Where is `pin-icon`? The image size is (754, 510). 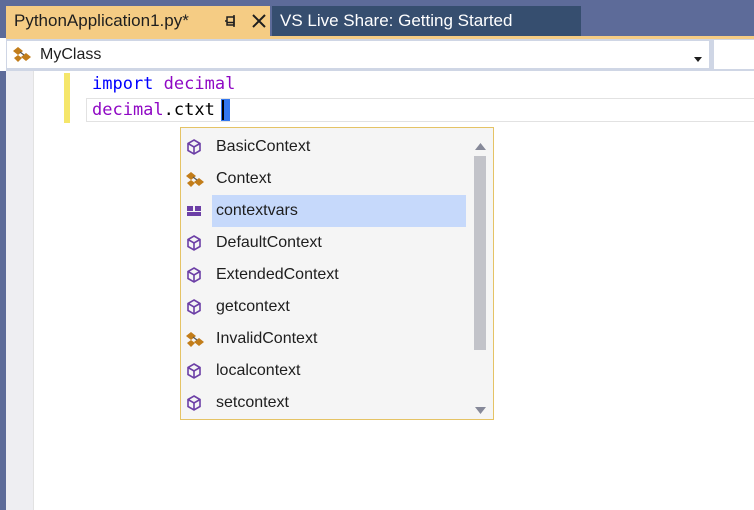 pin-icon is located at coordinates (230, 21).